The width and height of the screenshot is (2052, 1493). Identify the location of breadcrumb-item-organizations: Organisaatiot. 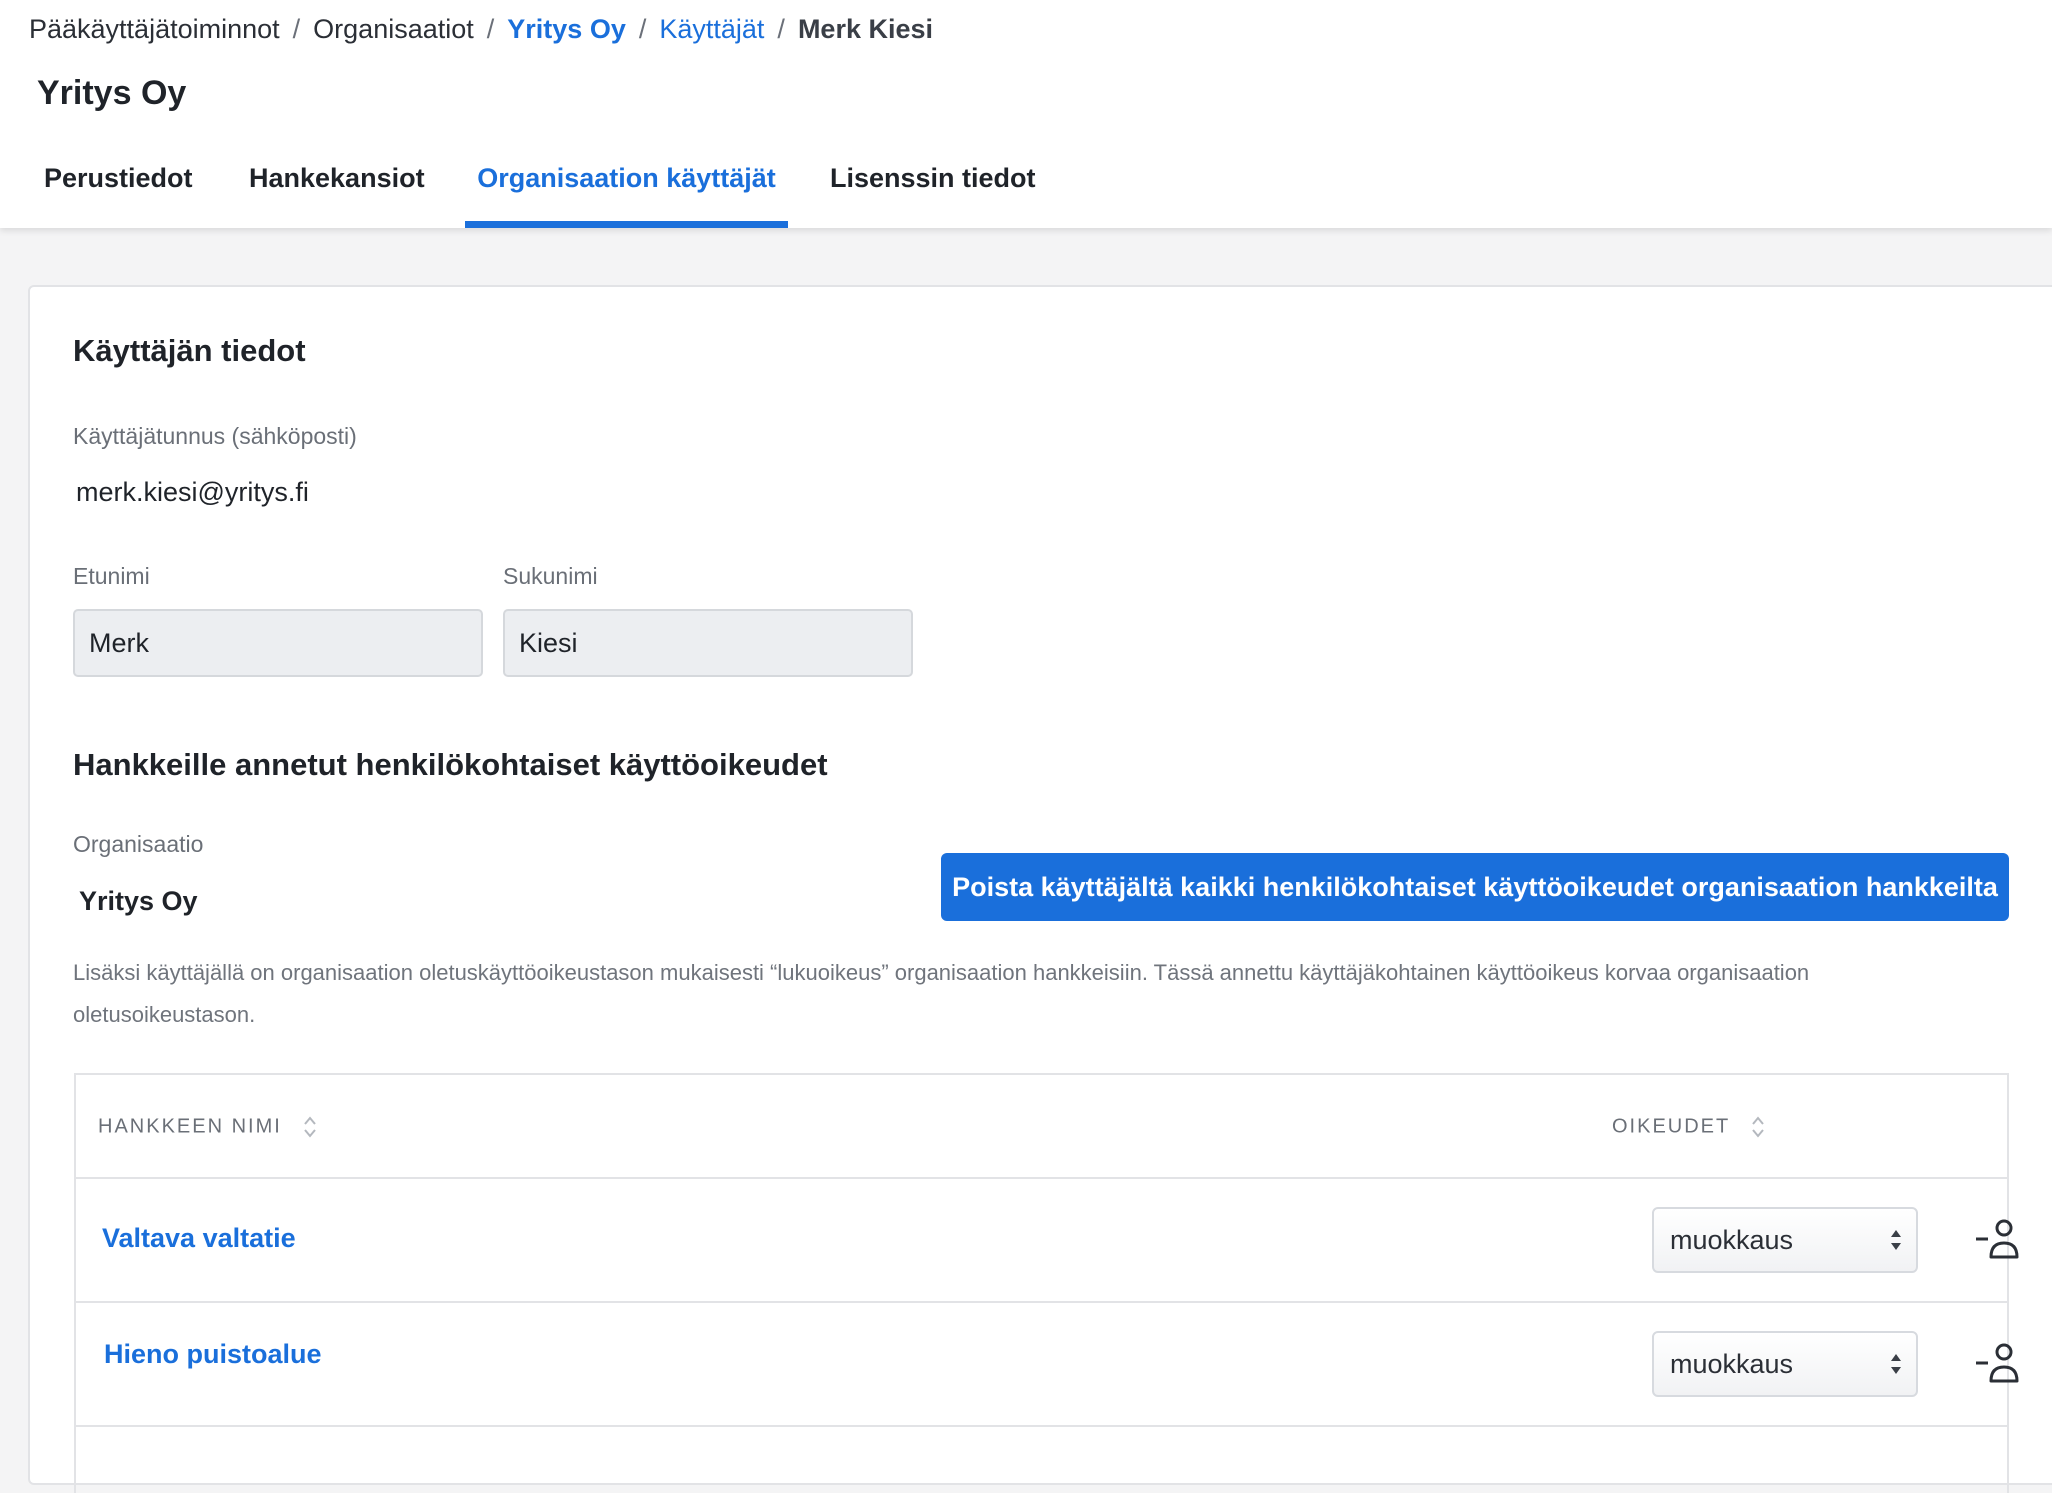
(393, 29).